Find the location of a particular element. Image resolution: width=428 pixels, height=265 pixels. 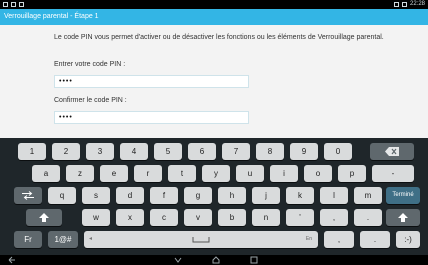

key-s: s is located at coordinates (96, 195).